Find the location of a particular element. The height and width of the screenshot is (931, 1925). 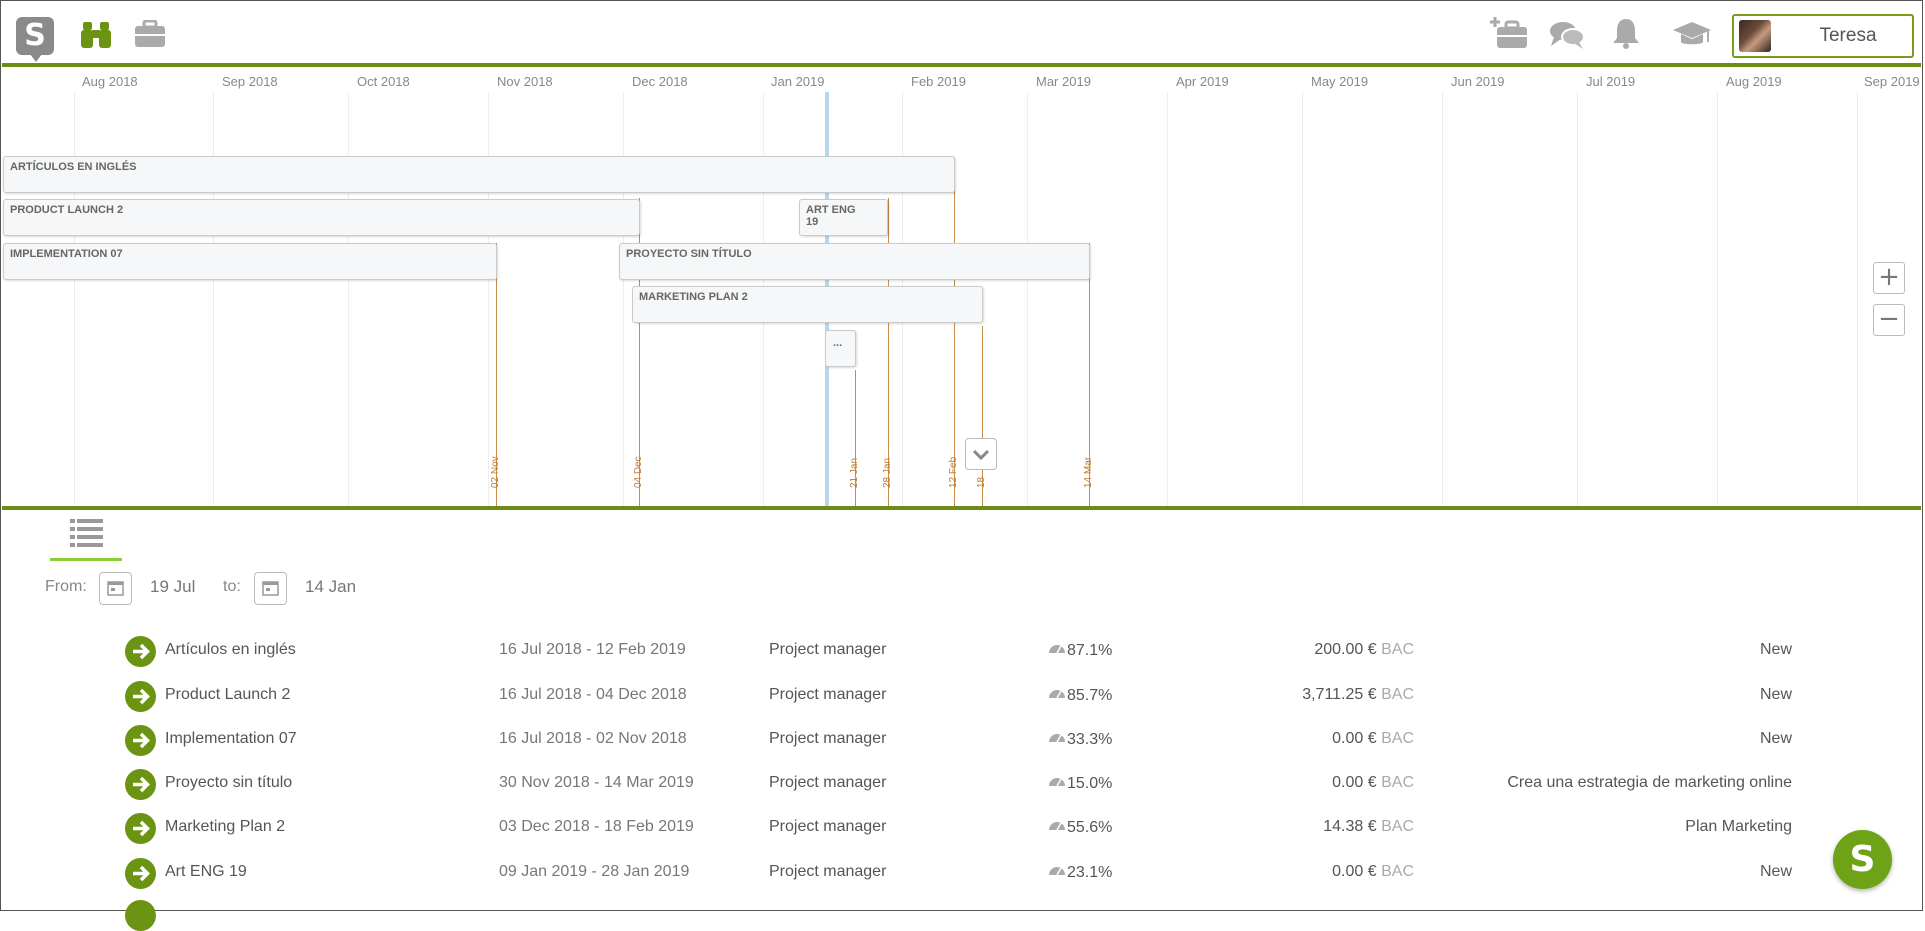

gantt-bar-implementation: IMPLEMENTATION 07 is located at coordinates (250, 261).